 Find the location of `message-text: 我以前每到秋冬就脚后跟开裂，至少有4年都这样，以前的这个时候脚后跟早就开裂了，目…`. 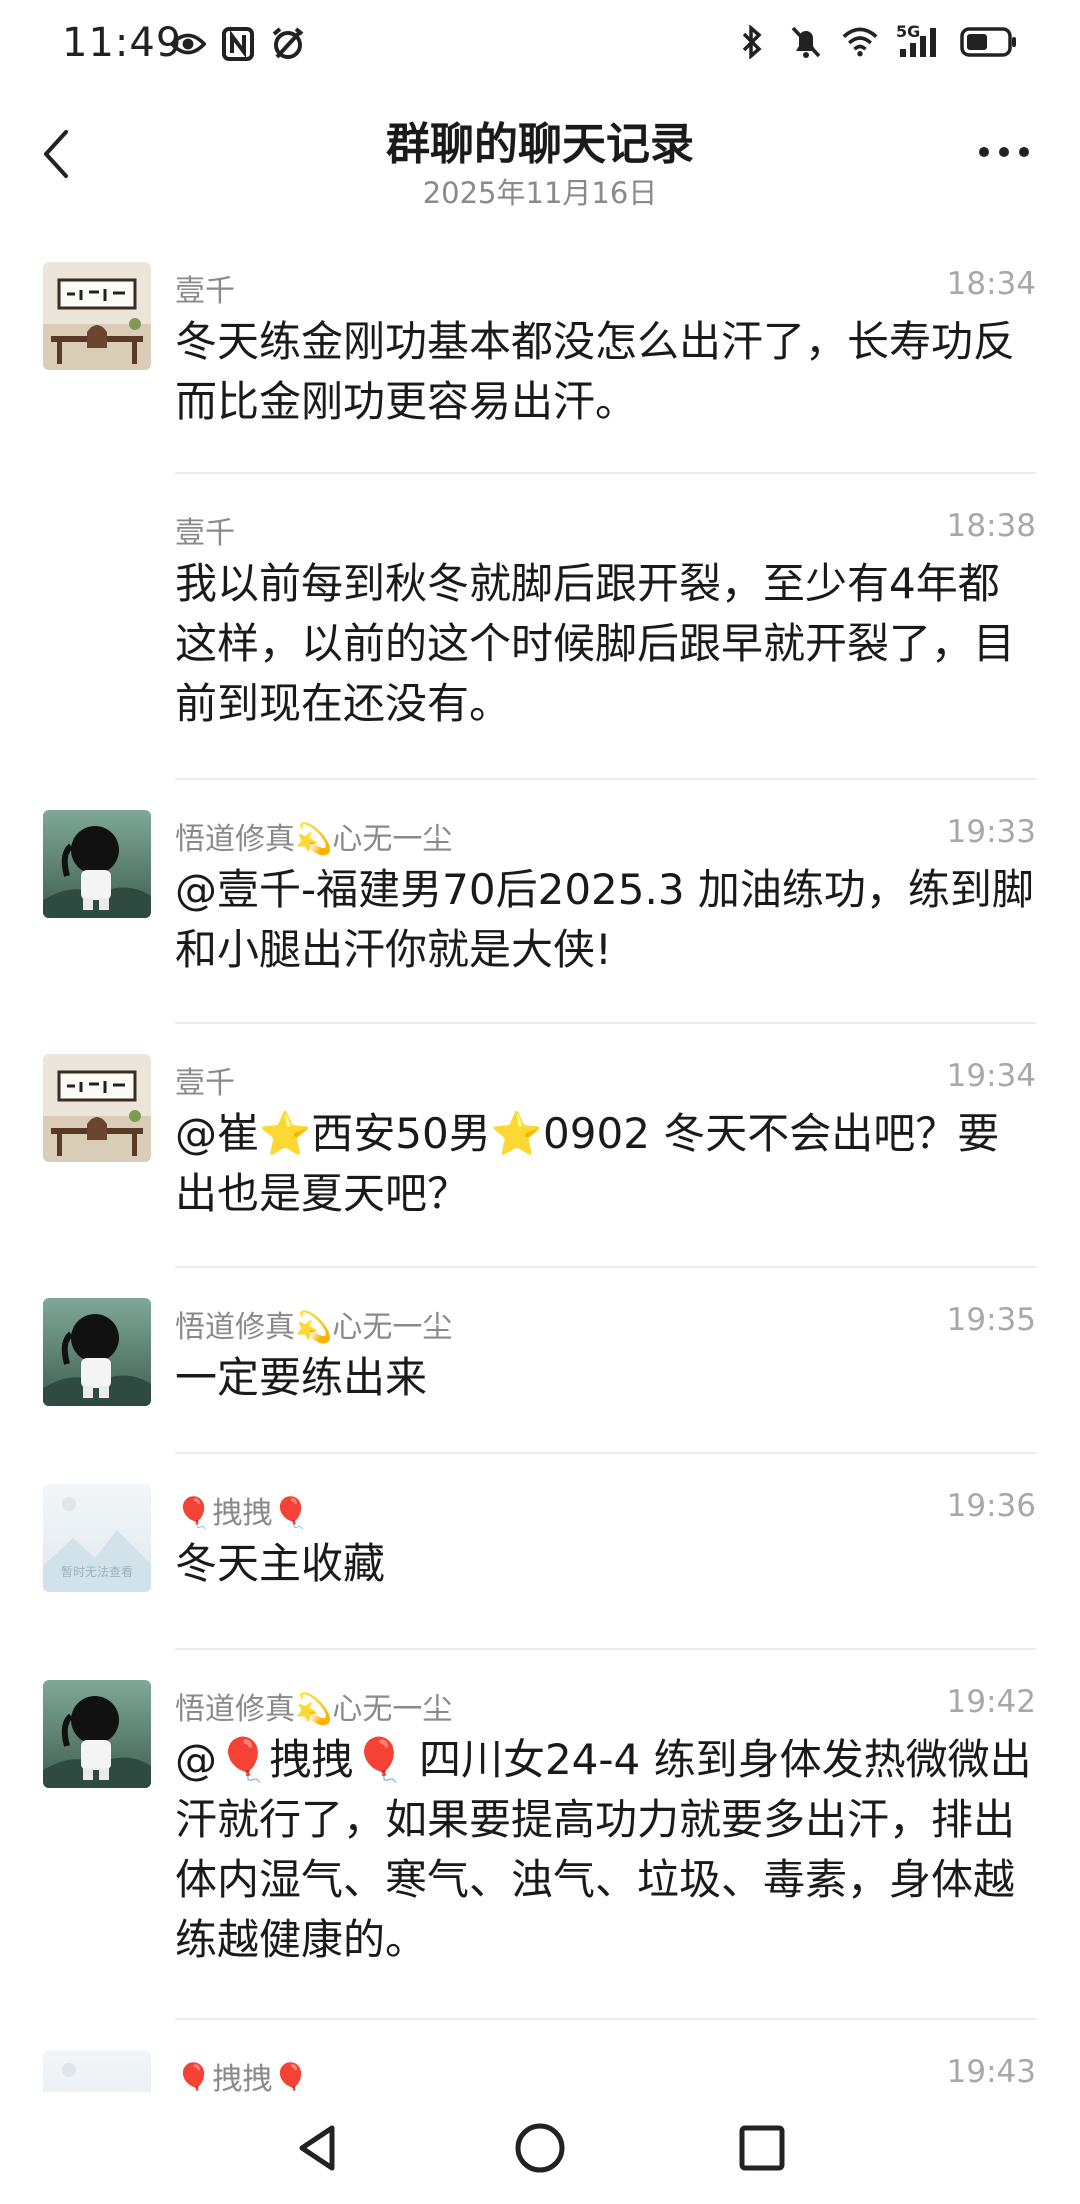

message-text: 我以前每到秋冬就脚后跟开裂，至少有4年都这样，以前的这个时候脚后跟早就开裂了，目… is located at coordinates (595, 643).